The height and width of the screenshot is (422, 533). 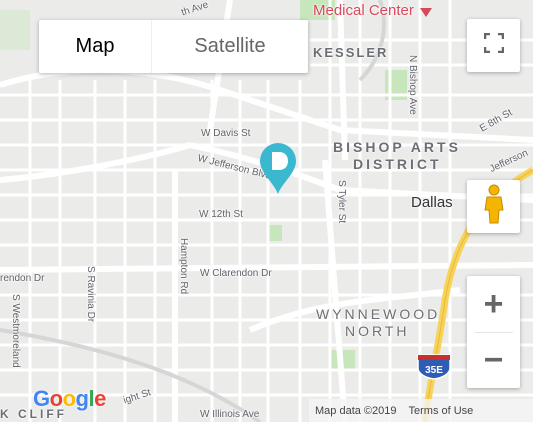 What do you see at coordinates (493, 304) in the screenshot?
I see `zoom-in-button: +` at bounding box center [493, 304].